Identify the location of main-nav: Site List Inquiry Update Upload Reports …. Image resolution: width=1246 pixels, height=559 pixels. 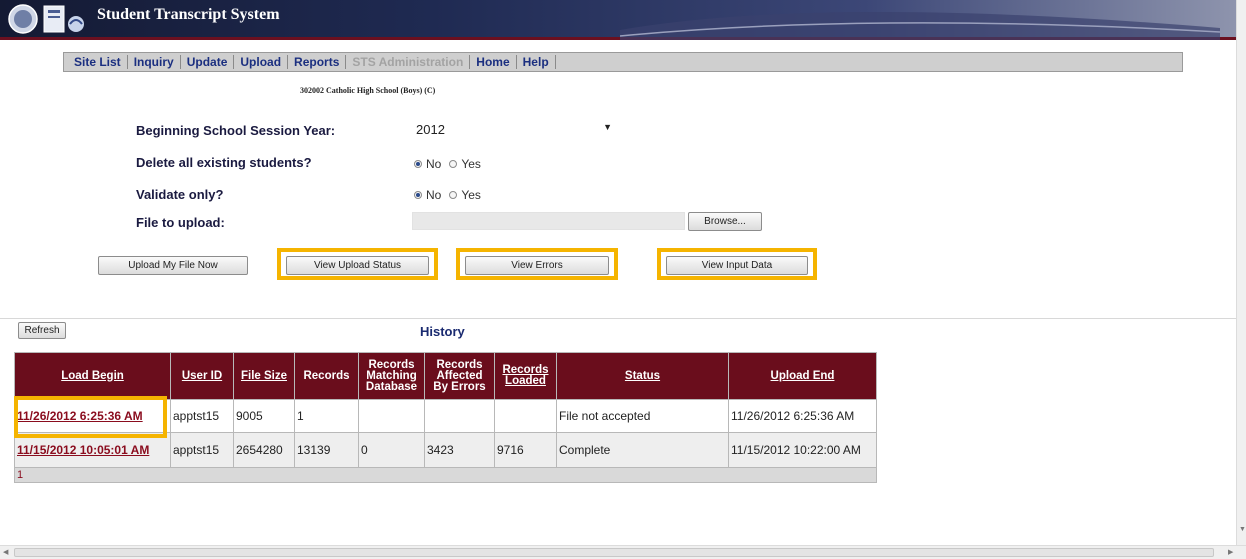
(623, 62).